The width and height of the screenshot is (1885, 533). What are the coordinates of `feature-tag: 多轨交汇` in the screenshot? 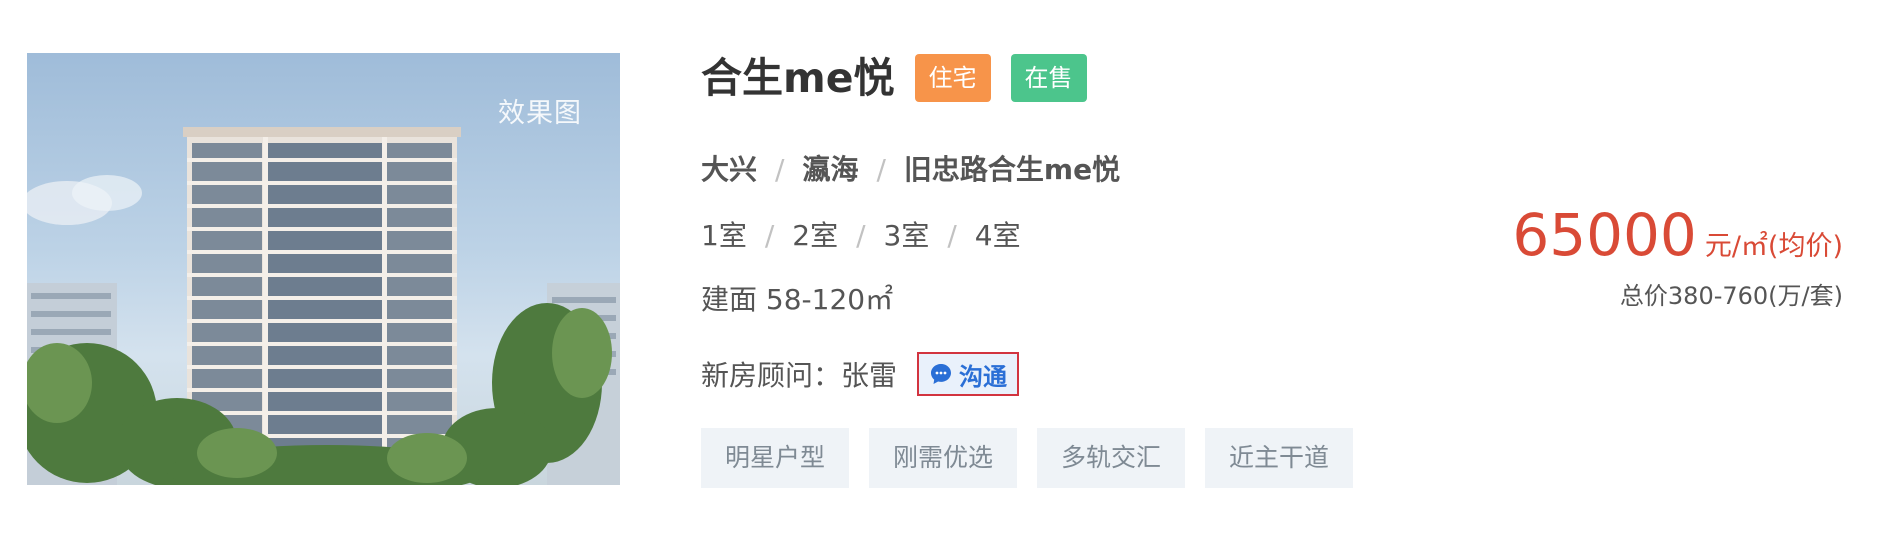 It's located at (1111, 458).